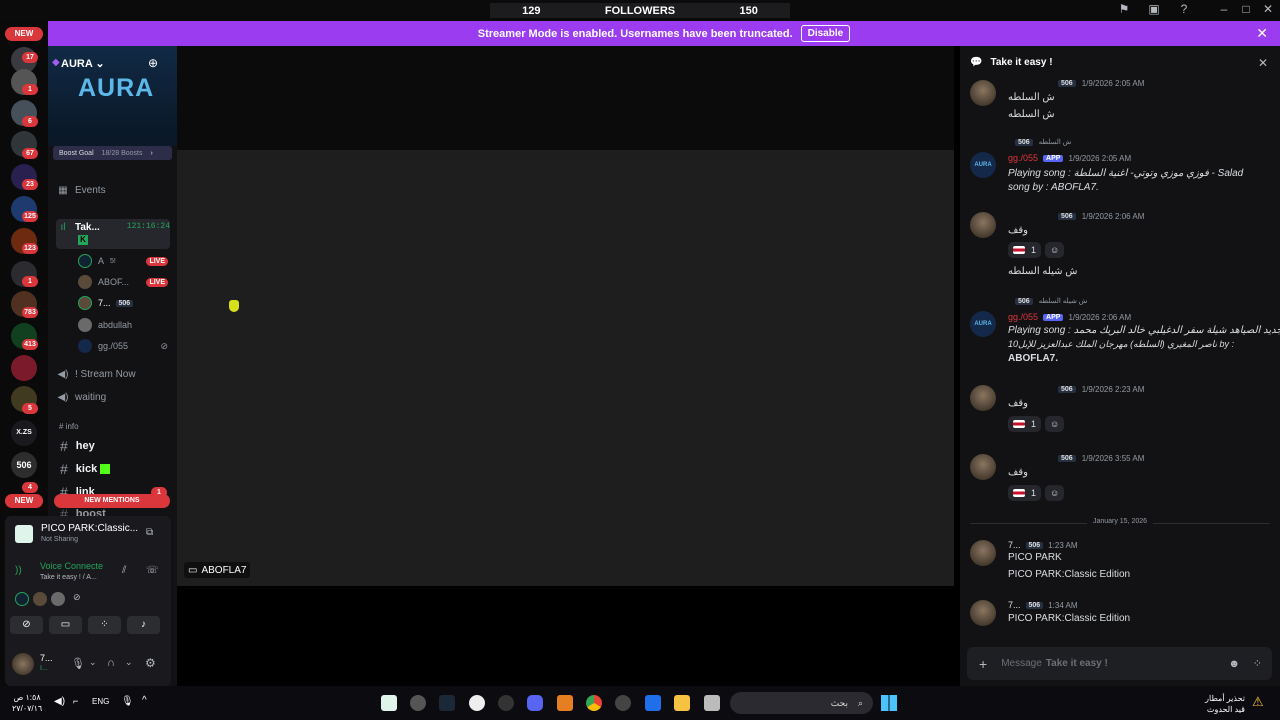  What do you see at coordinates (149, 532) in the screenshot?
I see `share-screen-icon: ⧉` at bounding box center [149, 532].